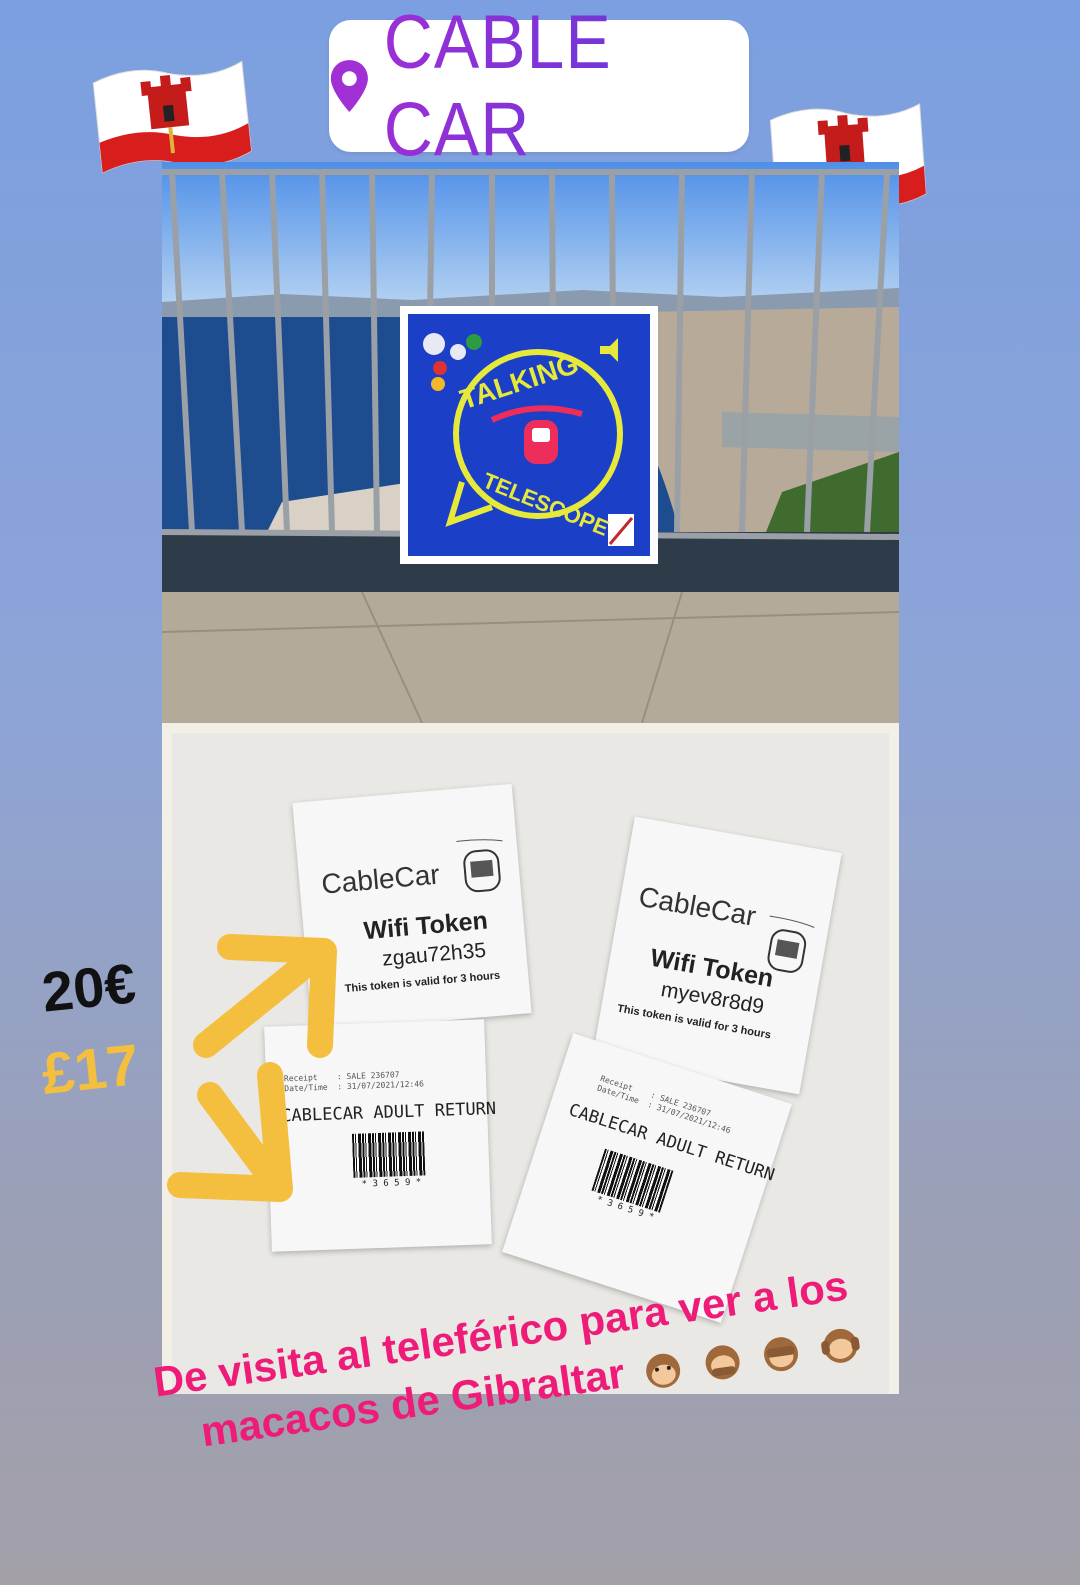  Describe the element at coordinates (663, 1370) in the screenshot. I see `monkey-face-icon` at that location.